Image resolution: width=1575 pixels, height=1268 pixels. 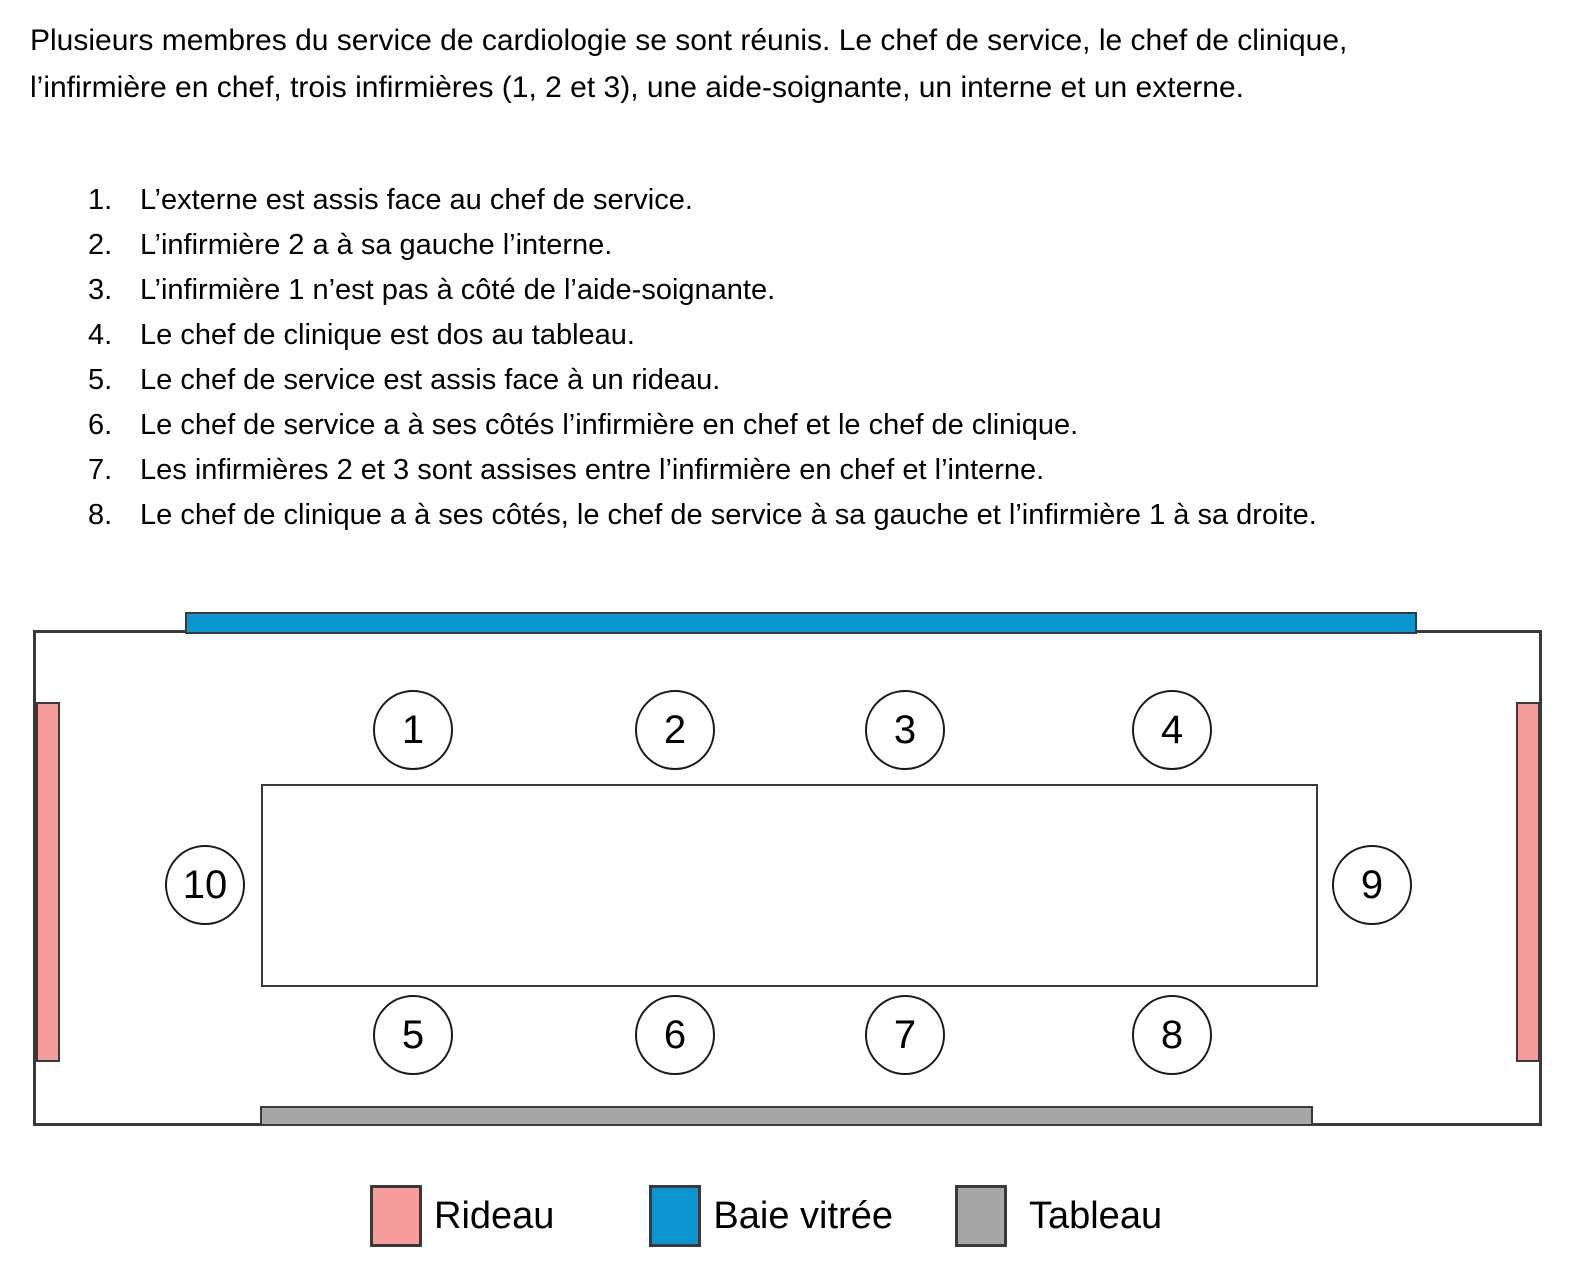 What do you see at coordinates (100, 335) in the screenshot?
I see `clue-number: 4.` at bounding box center [100, 335].